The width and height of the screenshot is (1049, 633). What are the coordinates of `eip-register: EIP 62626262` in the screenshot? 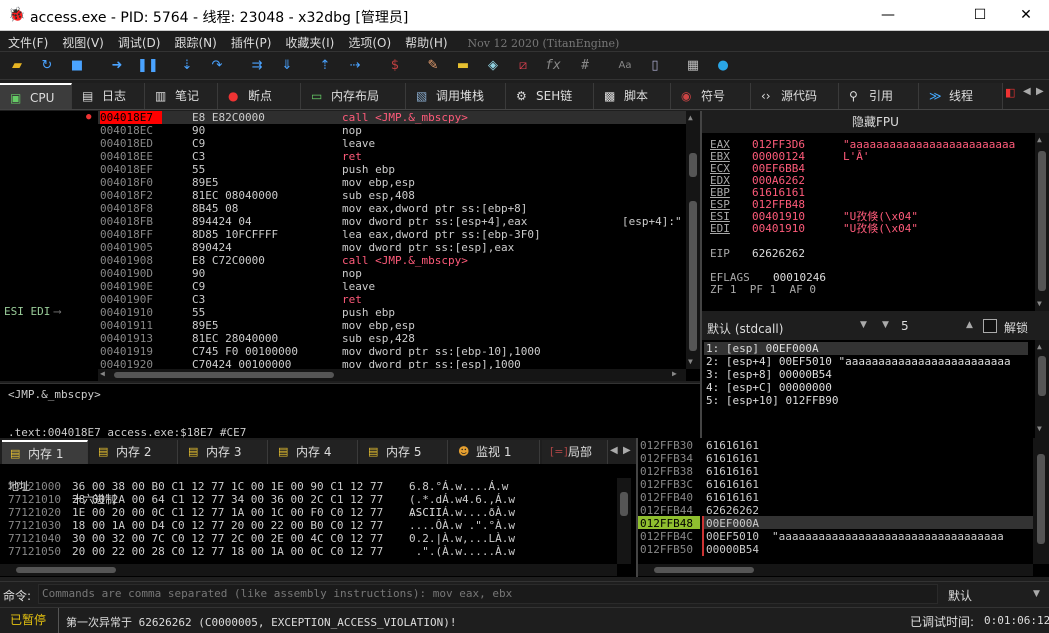 It's located at (757, 254).